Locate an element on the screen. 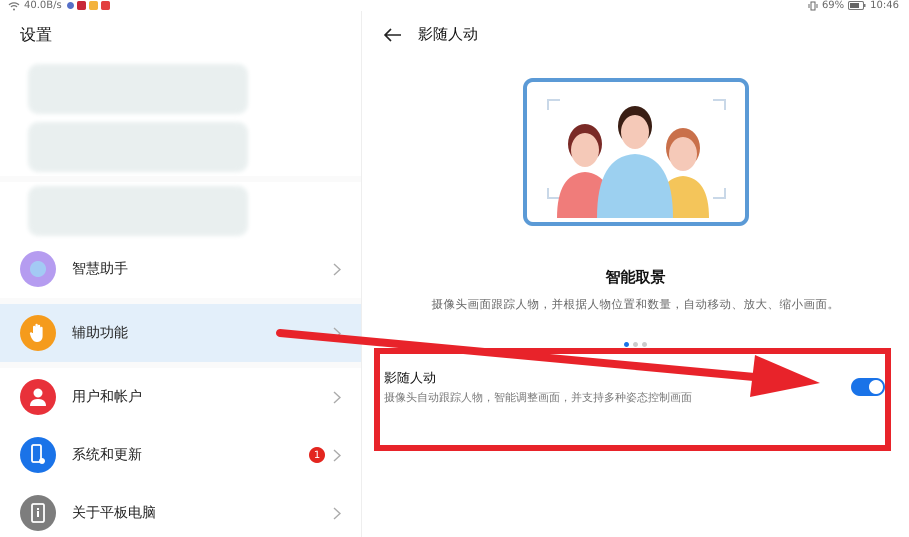 This screenshot has height=537, width=909. orb-icon is located at coordinates (38, 269).